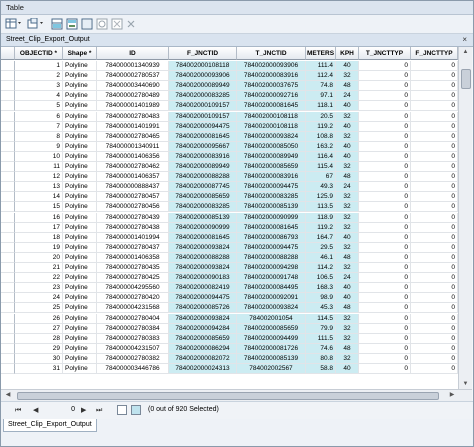 This screenshot has width=474, height=447. What do you see at coordinates (133, 257) in the screenshot?
I see `table-cell: 784000001406358` at bounding box center [133, 257].